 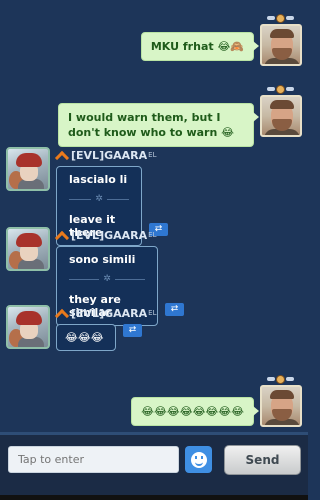 What do you see at coordinates (93, 459) in the screenshot?
I see `message-input` at bounding box center [93, 459].